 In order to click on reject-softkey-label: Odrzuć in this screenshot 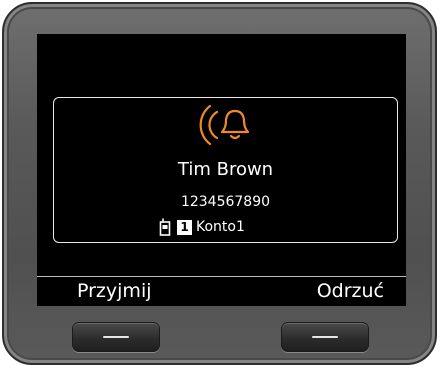, I will do `click(350, 291)`.